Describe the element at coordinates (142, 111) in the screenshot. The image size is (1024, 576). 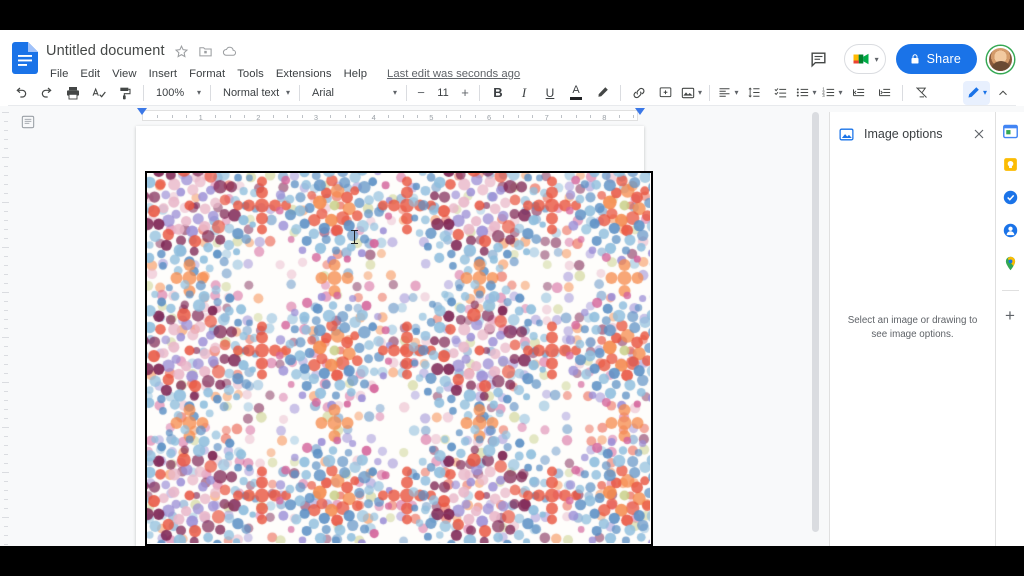
I see `left-indent-marker` at that location.